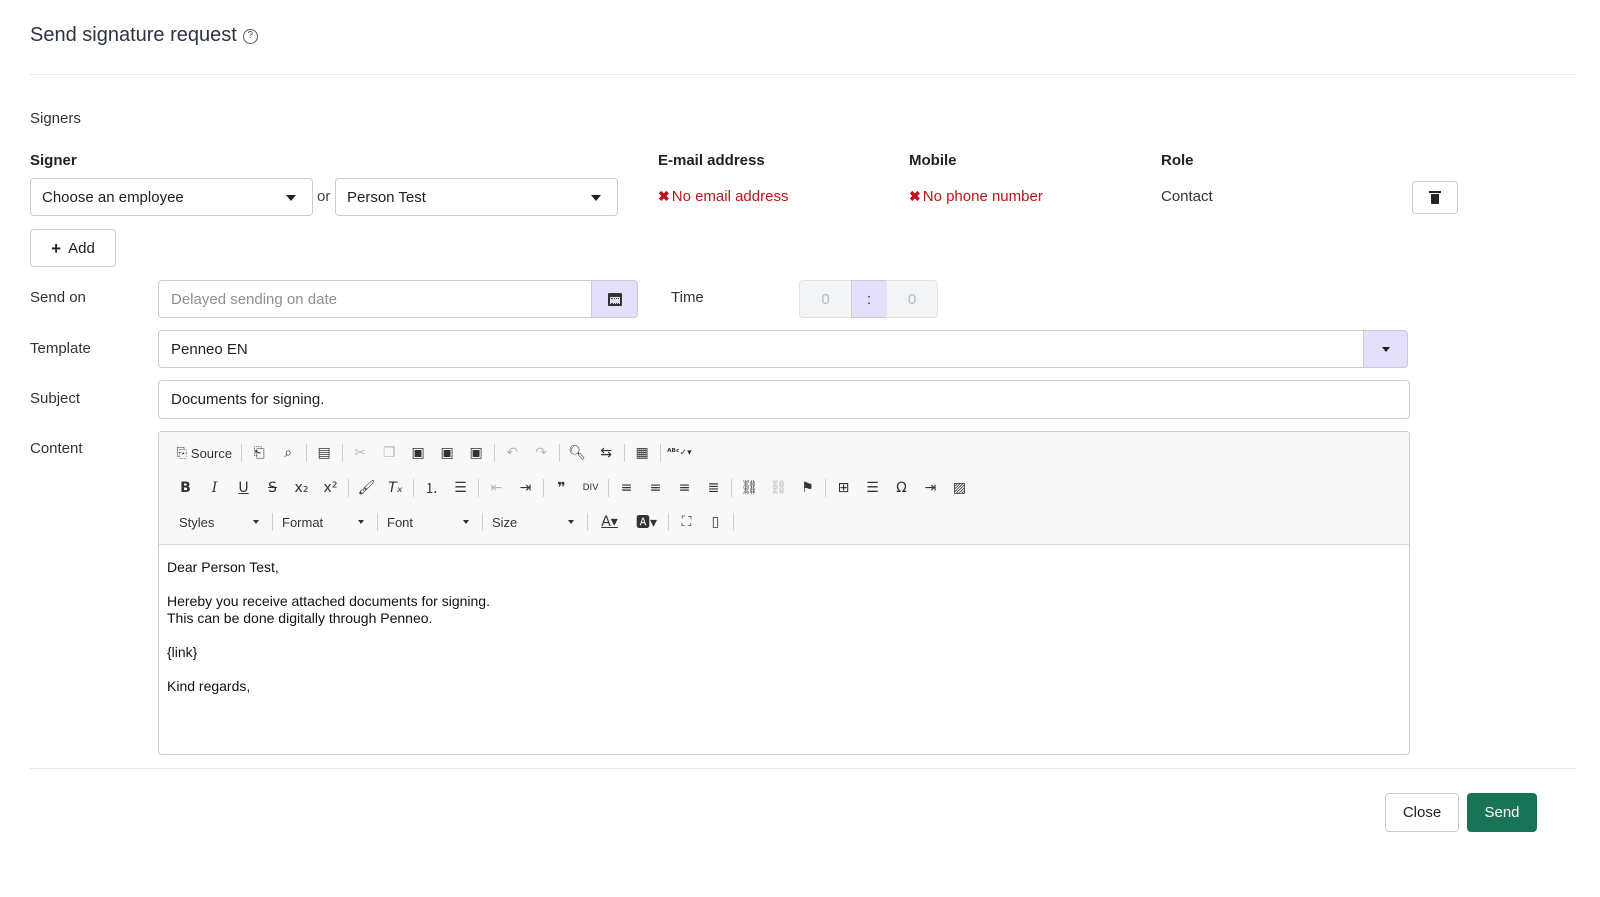  What do you see at coordinates (55, 398) in the screenshot?
I see `subject-label: Subject` at bounding box center [55, 398].